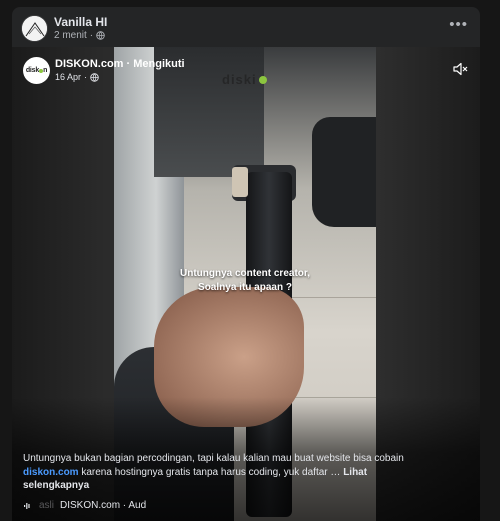 The image size is (500, 521). I want to click on video-scene-bag, so click(344, 172).